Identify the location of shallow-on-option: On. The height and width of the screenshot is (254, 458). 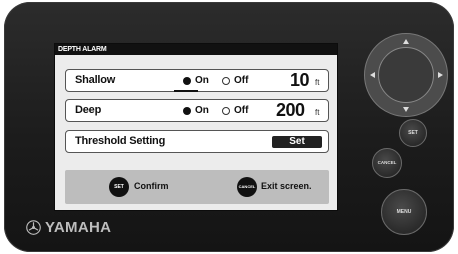
(196, 80).